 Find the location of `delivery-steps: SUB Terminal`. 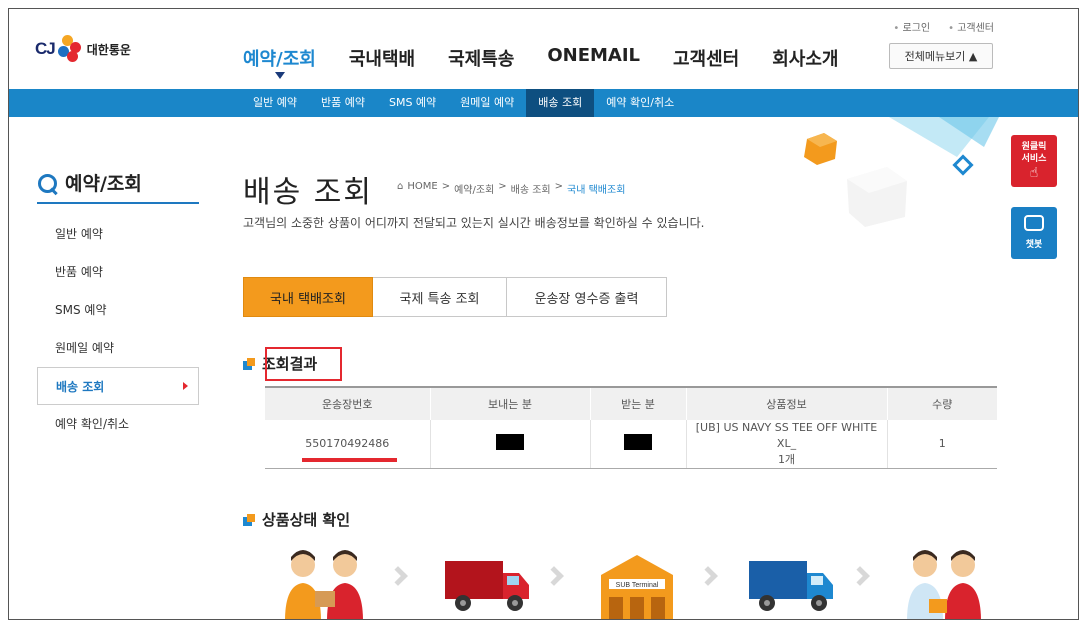

delivery-steps: SUB Terminal is located at coordinates (643, 582).